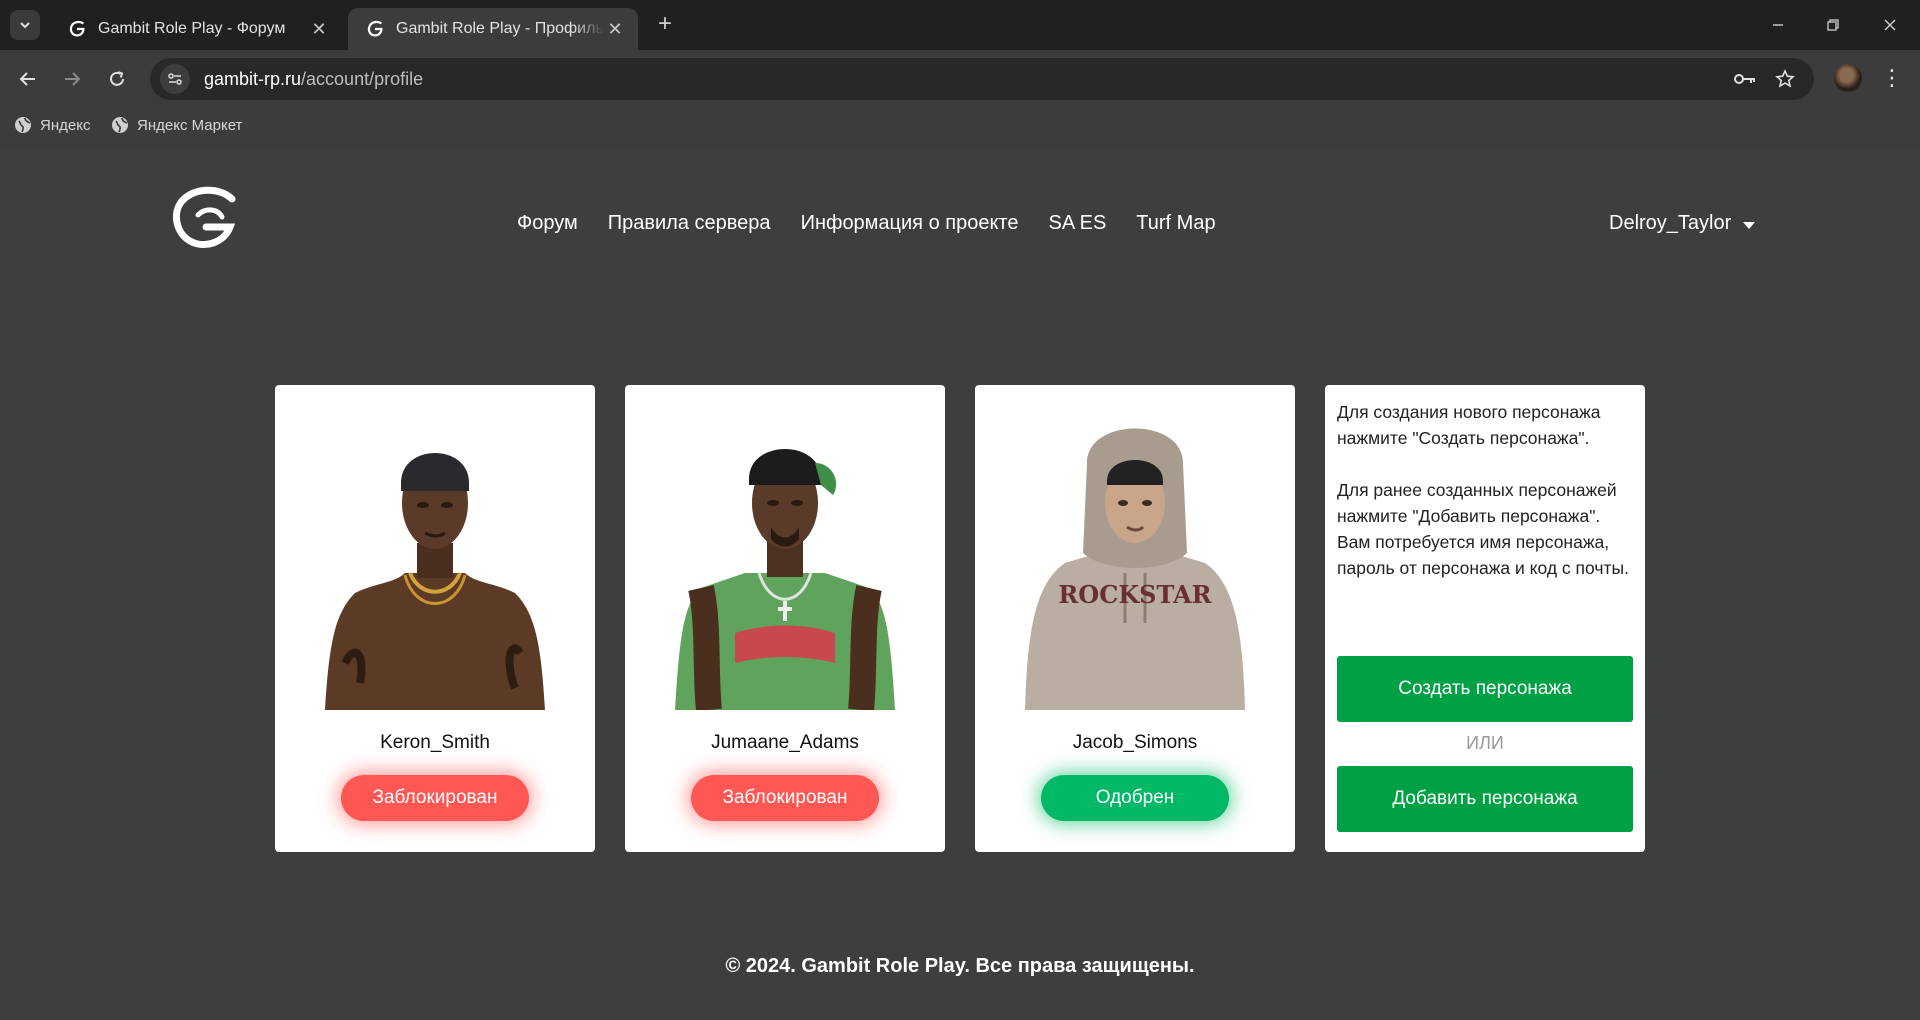 The height and width of the screenshot is (1020, 1920). Describe the element at coordinates (1135, 594) in the screenshot. I see `svg-text: ROCKSTAR` at that location.